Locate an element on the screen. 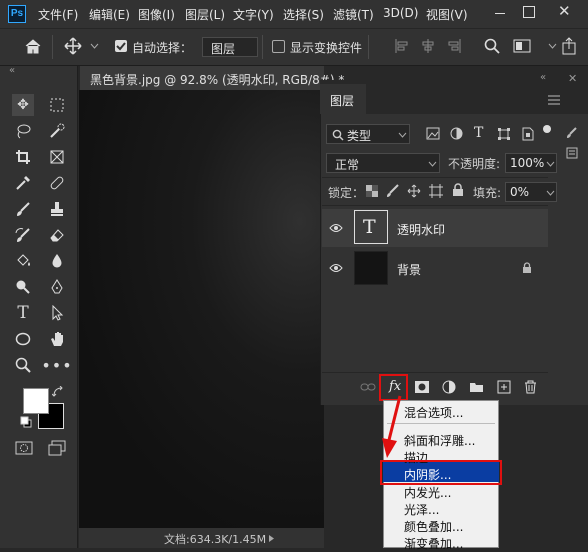 This screenshot has width=588, height=552. layer-filter-dropdown: 类型 is located at coordinates (368, 134).